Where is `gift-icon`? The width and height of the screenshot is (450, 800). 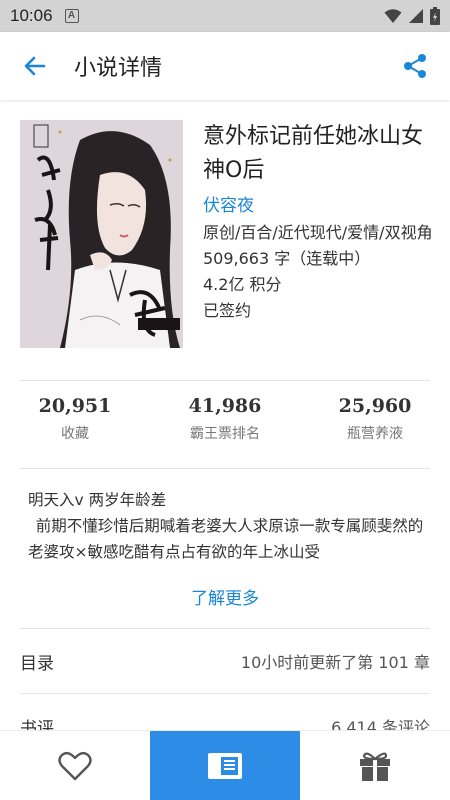
gift-icon is located at coordinates (375, 766).